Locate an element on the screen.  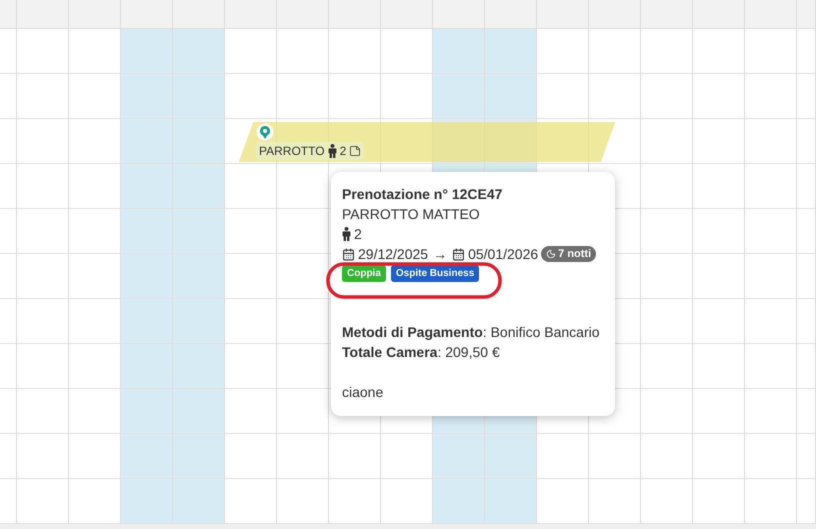
booking-label: PARROTTO is located at coordinates (292, 151).